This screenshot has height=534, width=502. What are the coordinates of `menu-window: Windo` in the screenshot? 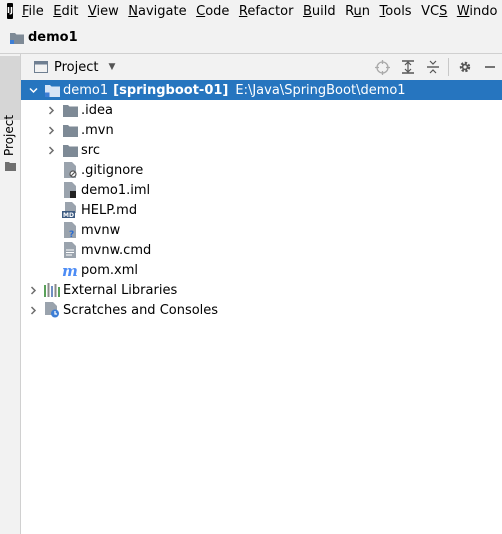 It's located at (477, 11).